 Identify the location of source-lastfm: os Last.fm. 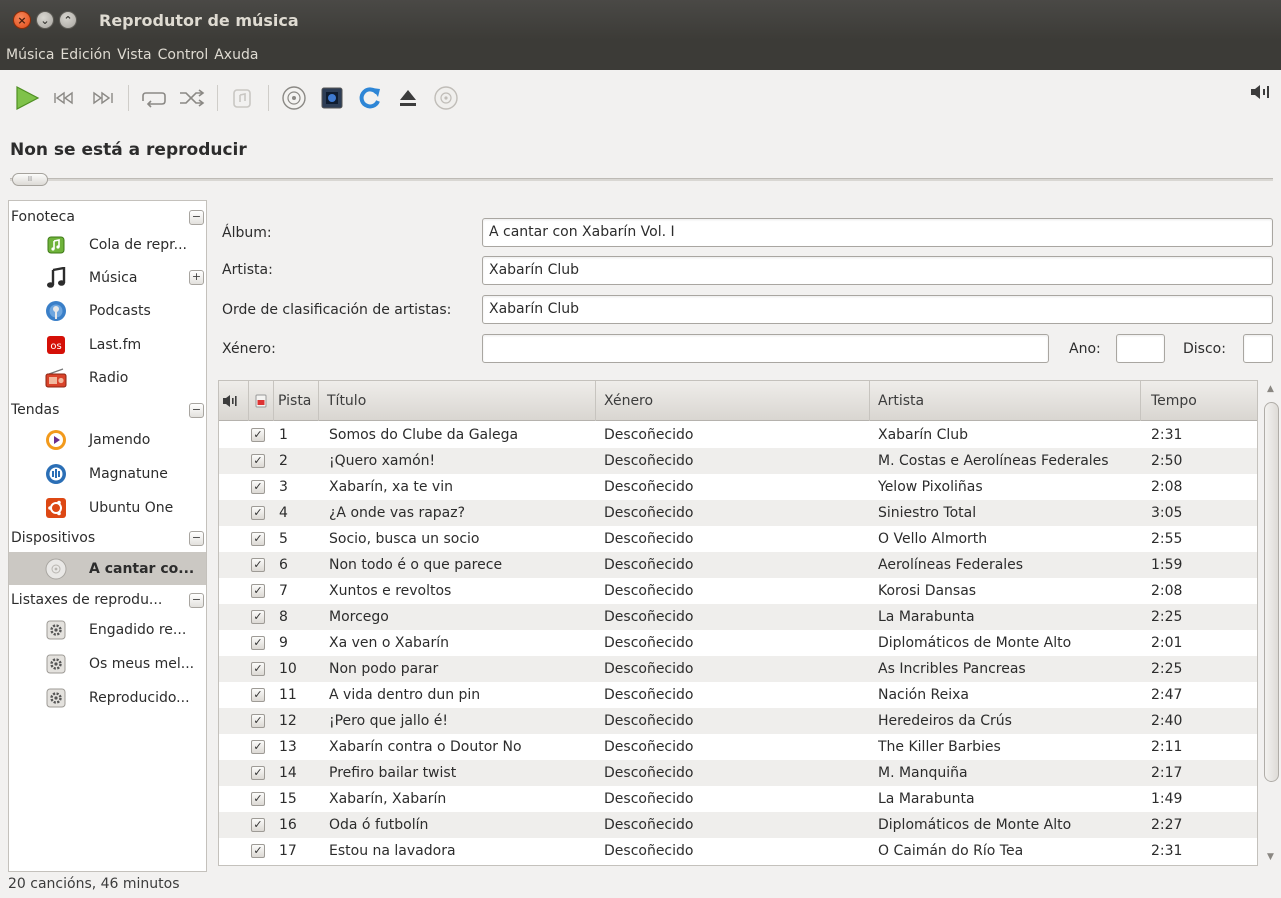
(107, 344).